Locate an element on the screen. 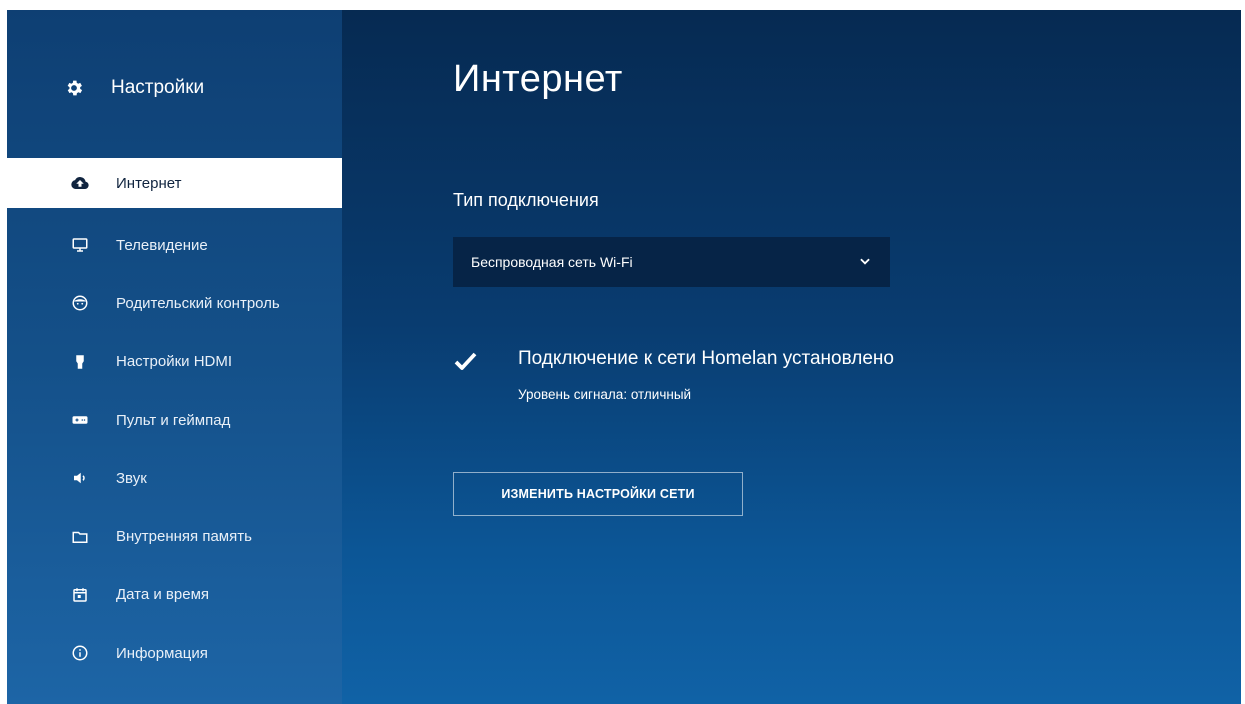  sidebar-item-label: Дата и время is located at coordinates (163, 595).